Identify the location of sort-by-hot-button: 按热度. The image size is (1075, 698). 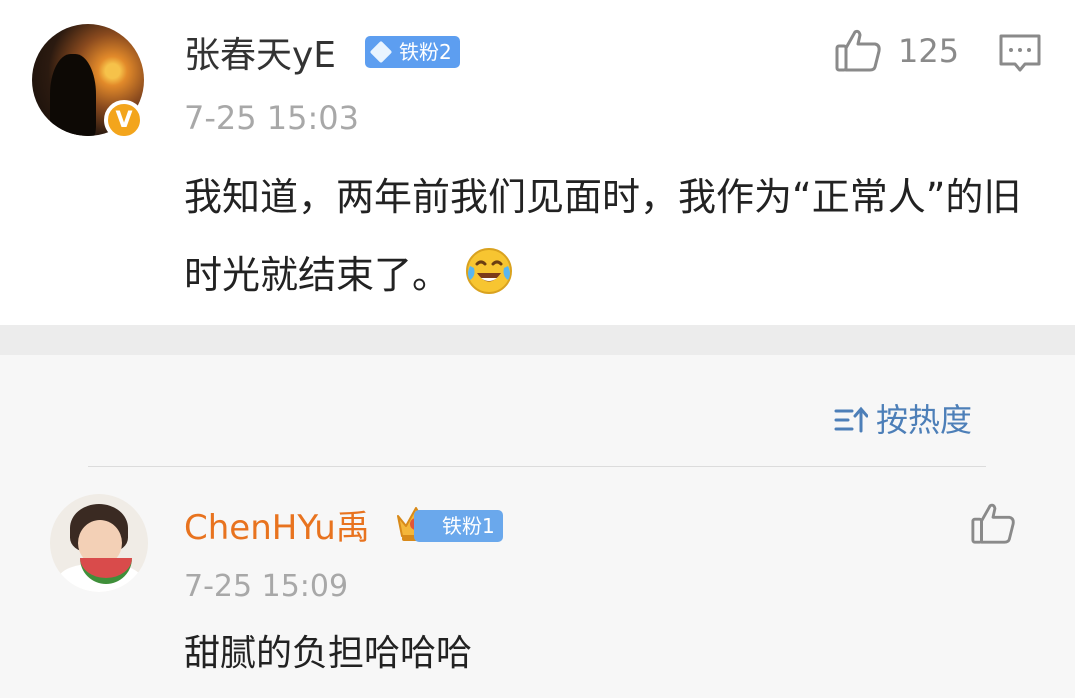
(903, 420).